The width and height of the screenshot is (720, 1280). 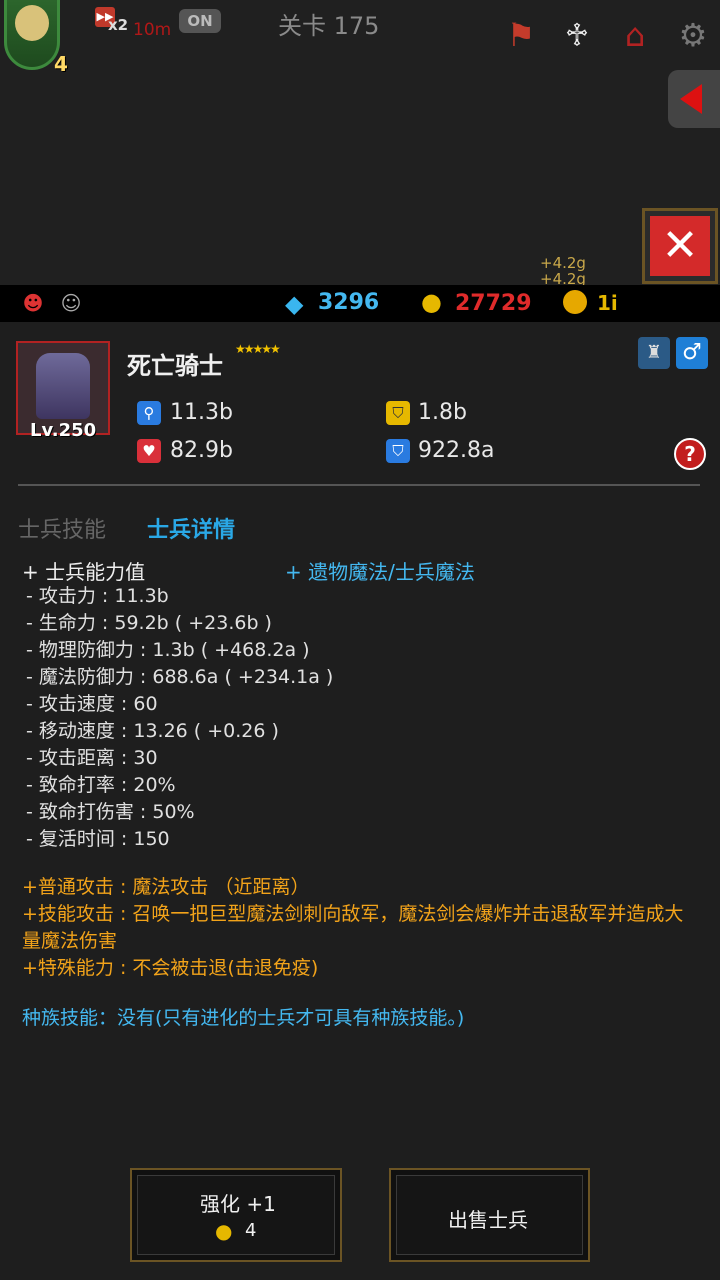 I want to click on bag-icon: ⚑, so click(x=521, y=35).